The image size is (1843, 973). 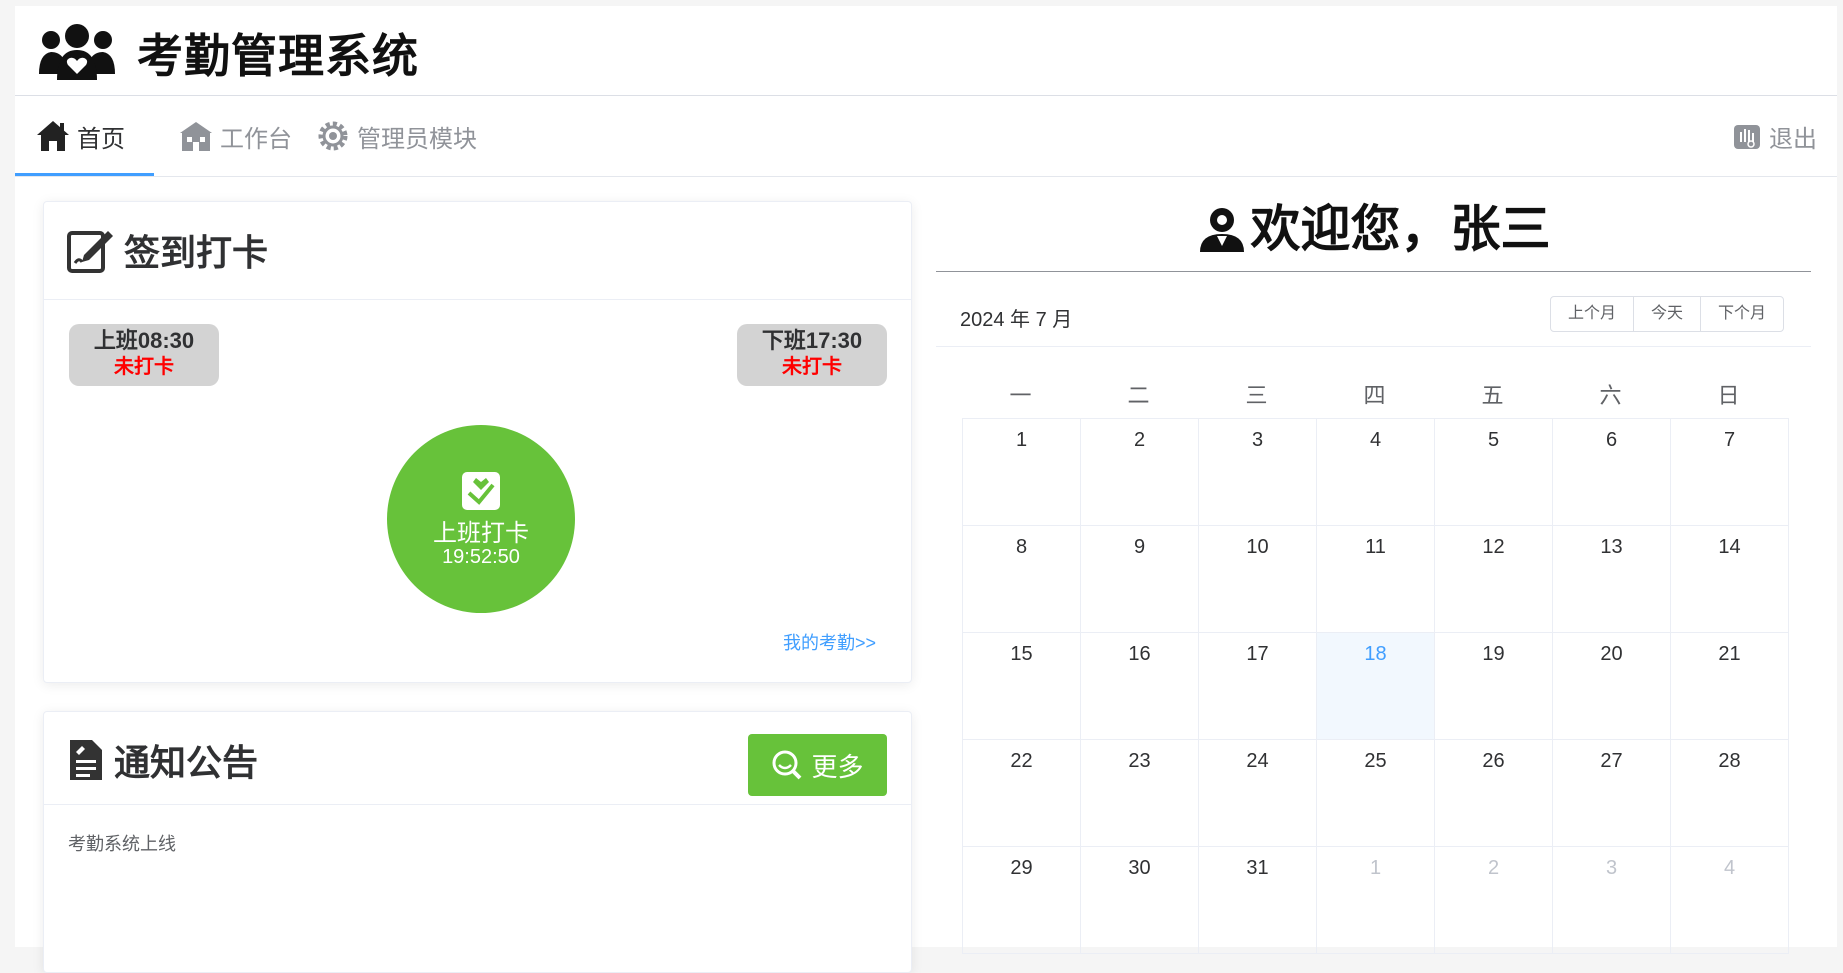 I want to click on welcome-text: 欢迎您，张三, so click(x=1400, y=229).